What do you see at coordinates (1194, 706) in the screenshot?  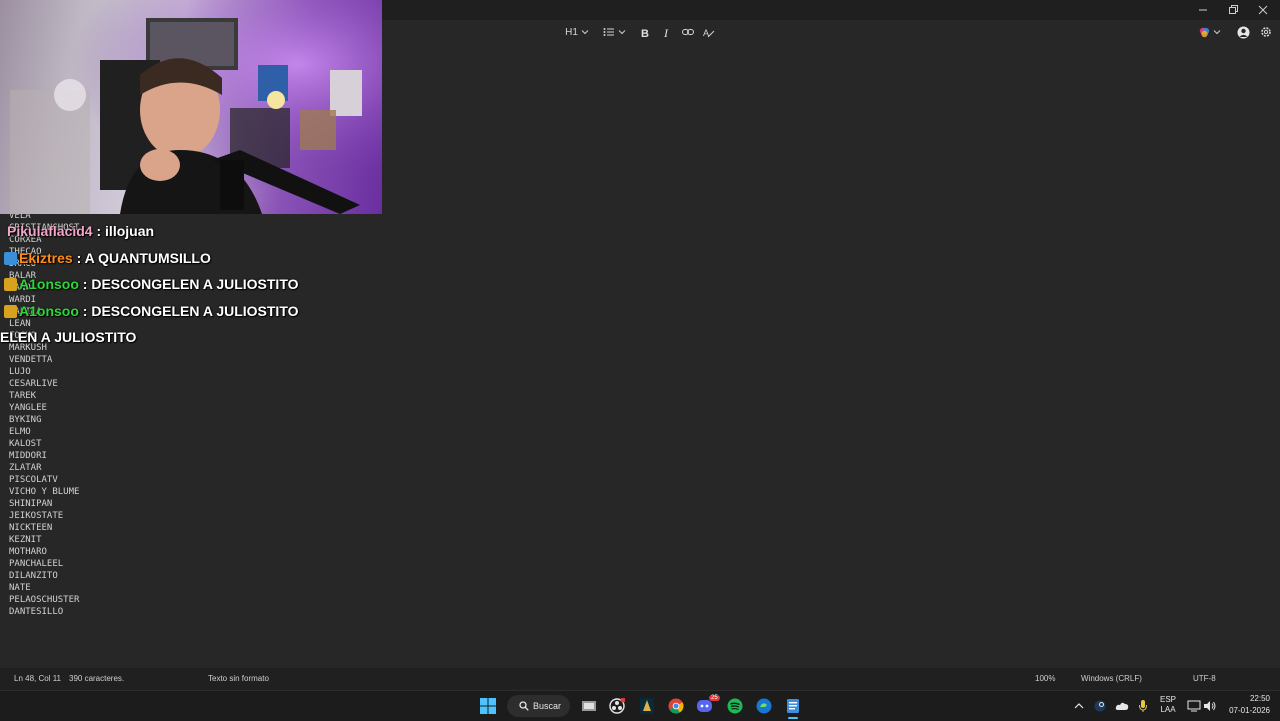 I see `network-icon` at bounding box center [1194, 706].